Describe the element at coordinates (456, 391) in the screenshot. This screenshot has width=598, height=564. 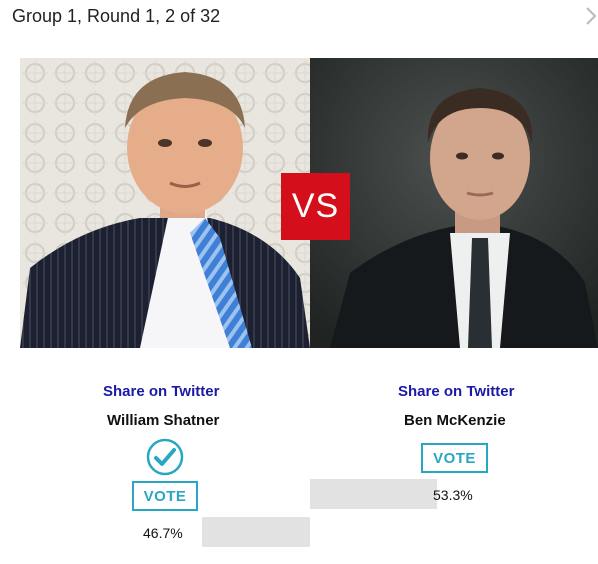
I see `share-on-twitter-link-right: Share on Twitter` at that location.